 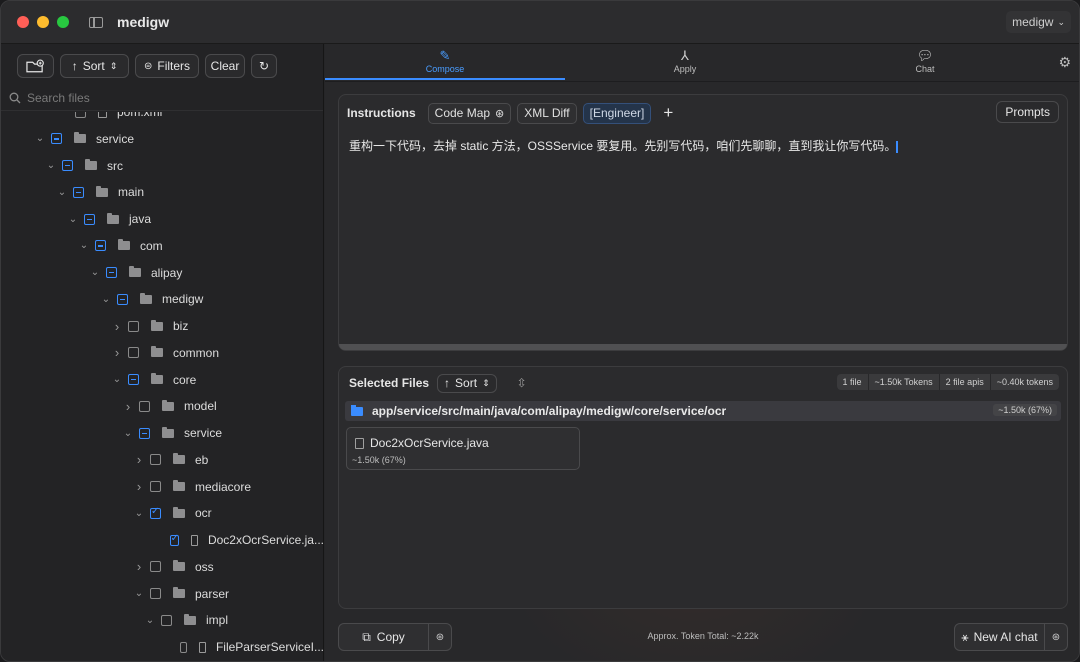 What do you see at coordinates (462, 113) in the screenshot?
I see `code-map-label: Code Map` at bounding box center [462, 113].